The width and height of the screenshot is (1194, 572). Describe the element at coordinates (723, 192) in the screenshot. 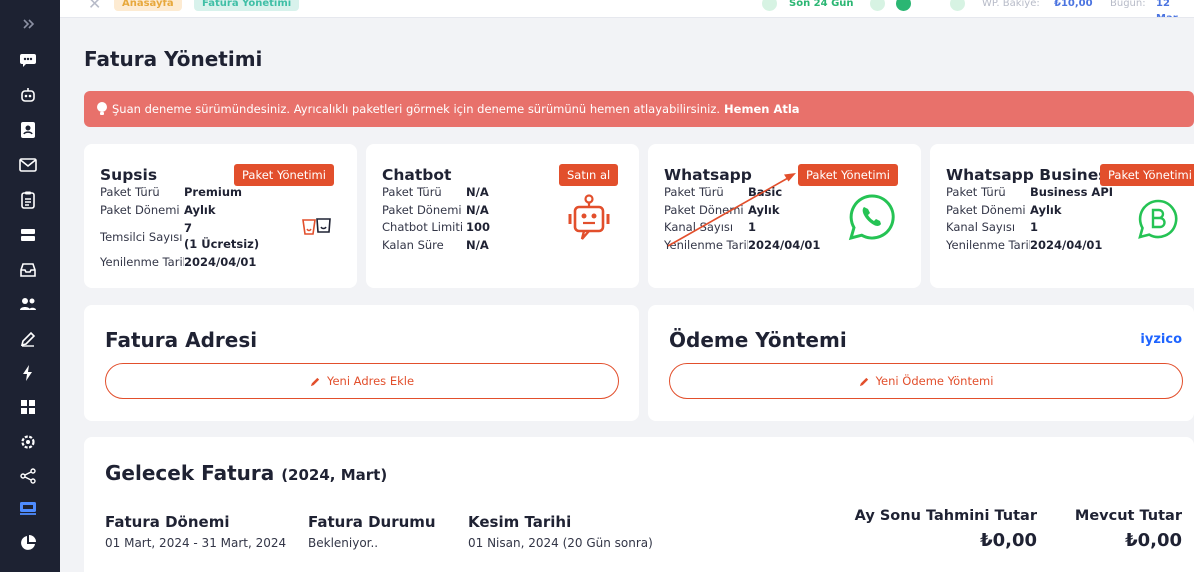

I see `package-row: Paket Türü Basic` at that location.